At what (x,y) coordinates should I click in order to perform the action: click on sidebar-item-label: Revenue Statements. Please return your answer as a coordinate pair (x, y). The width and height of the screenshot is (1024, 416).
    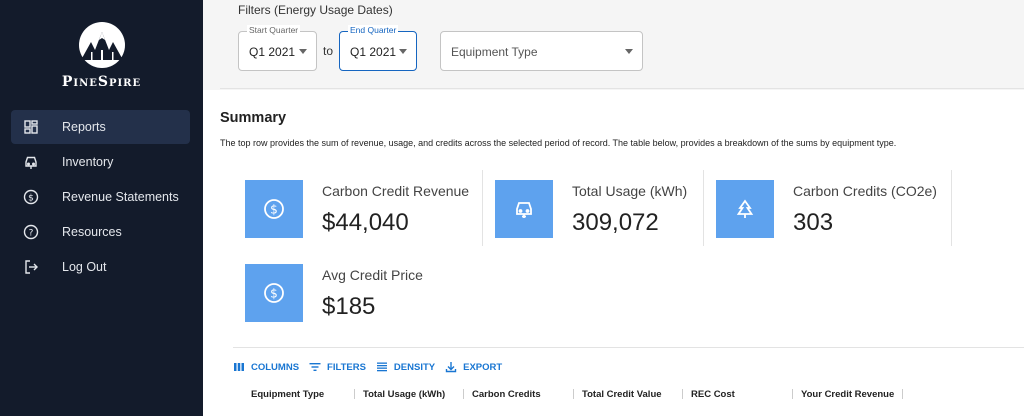
    Looking at the image, I should click on (120, 197).